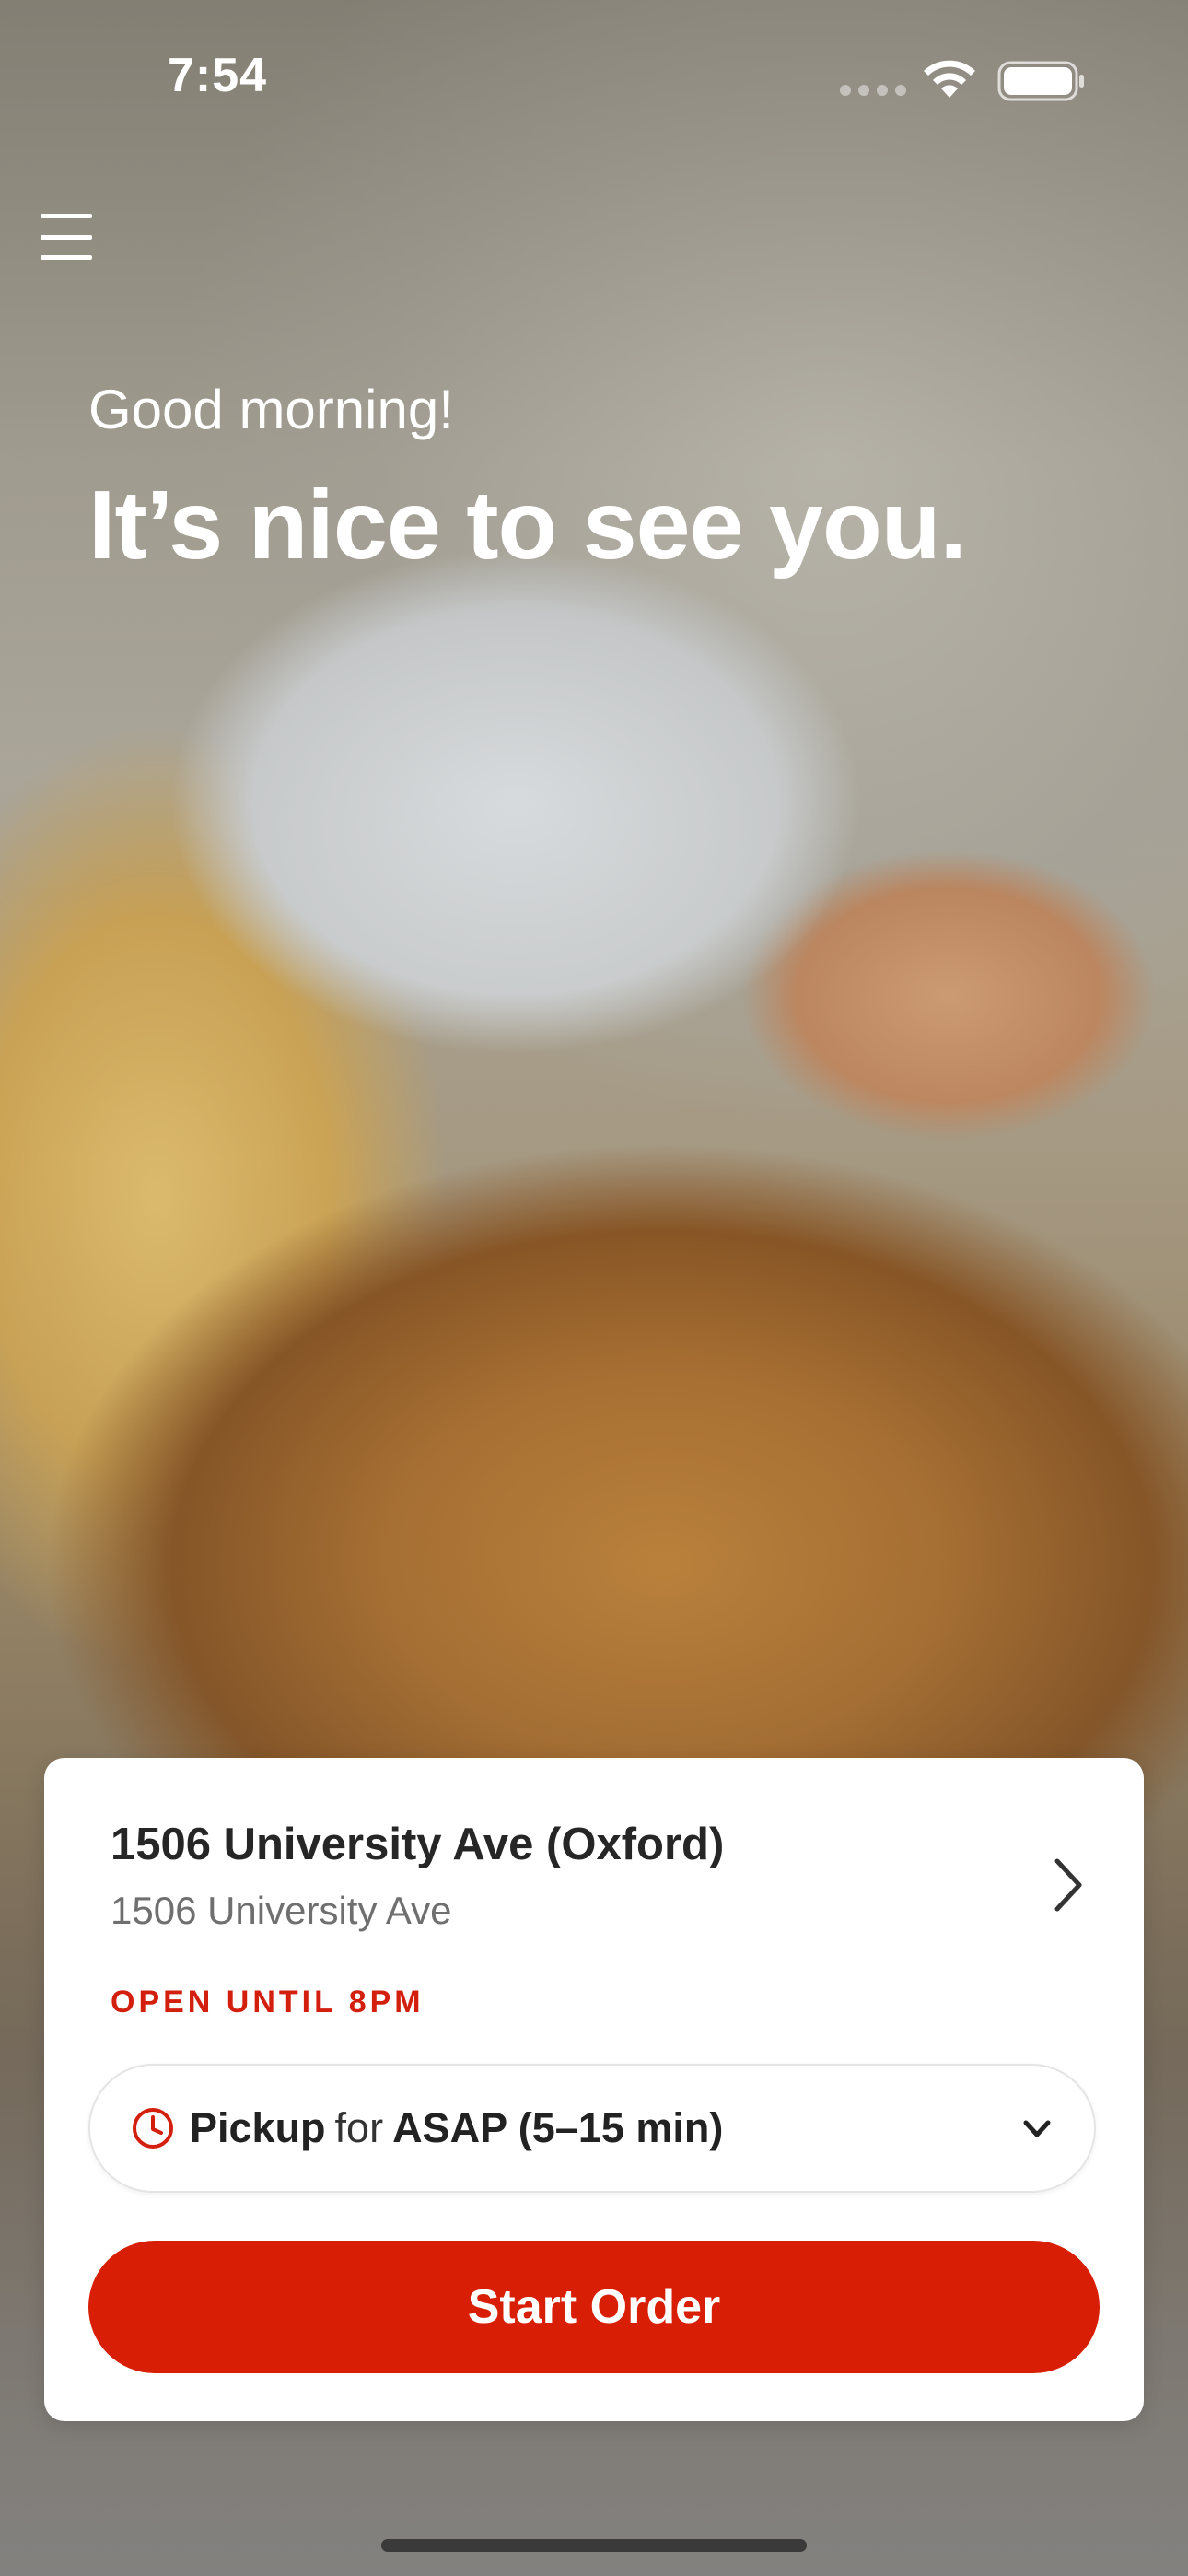 Image resolution: width=1188 pixels, height=2576 pixels. I want to click on start-order-button: Start Order, so click(594, 2307).